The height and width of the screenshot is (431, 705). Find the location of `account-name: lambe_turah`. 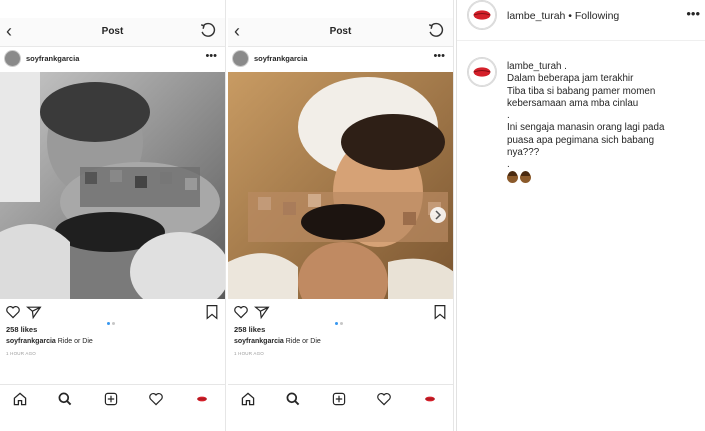

account-name: lambe_turah is located at coordinates (536, 16).